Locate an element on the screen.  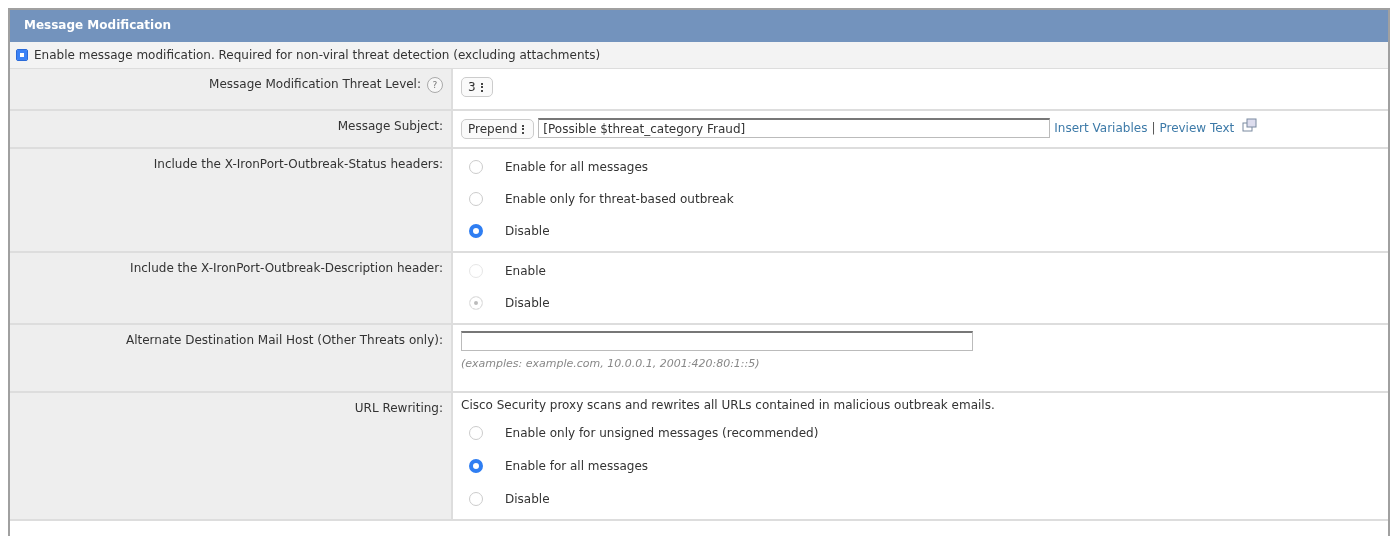
field-label: Alternate Destination Mail Host (Other Threats only): is located at coordinates (284, 340).